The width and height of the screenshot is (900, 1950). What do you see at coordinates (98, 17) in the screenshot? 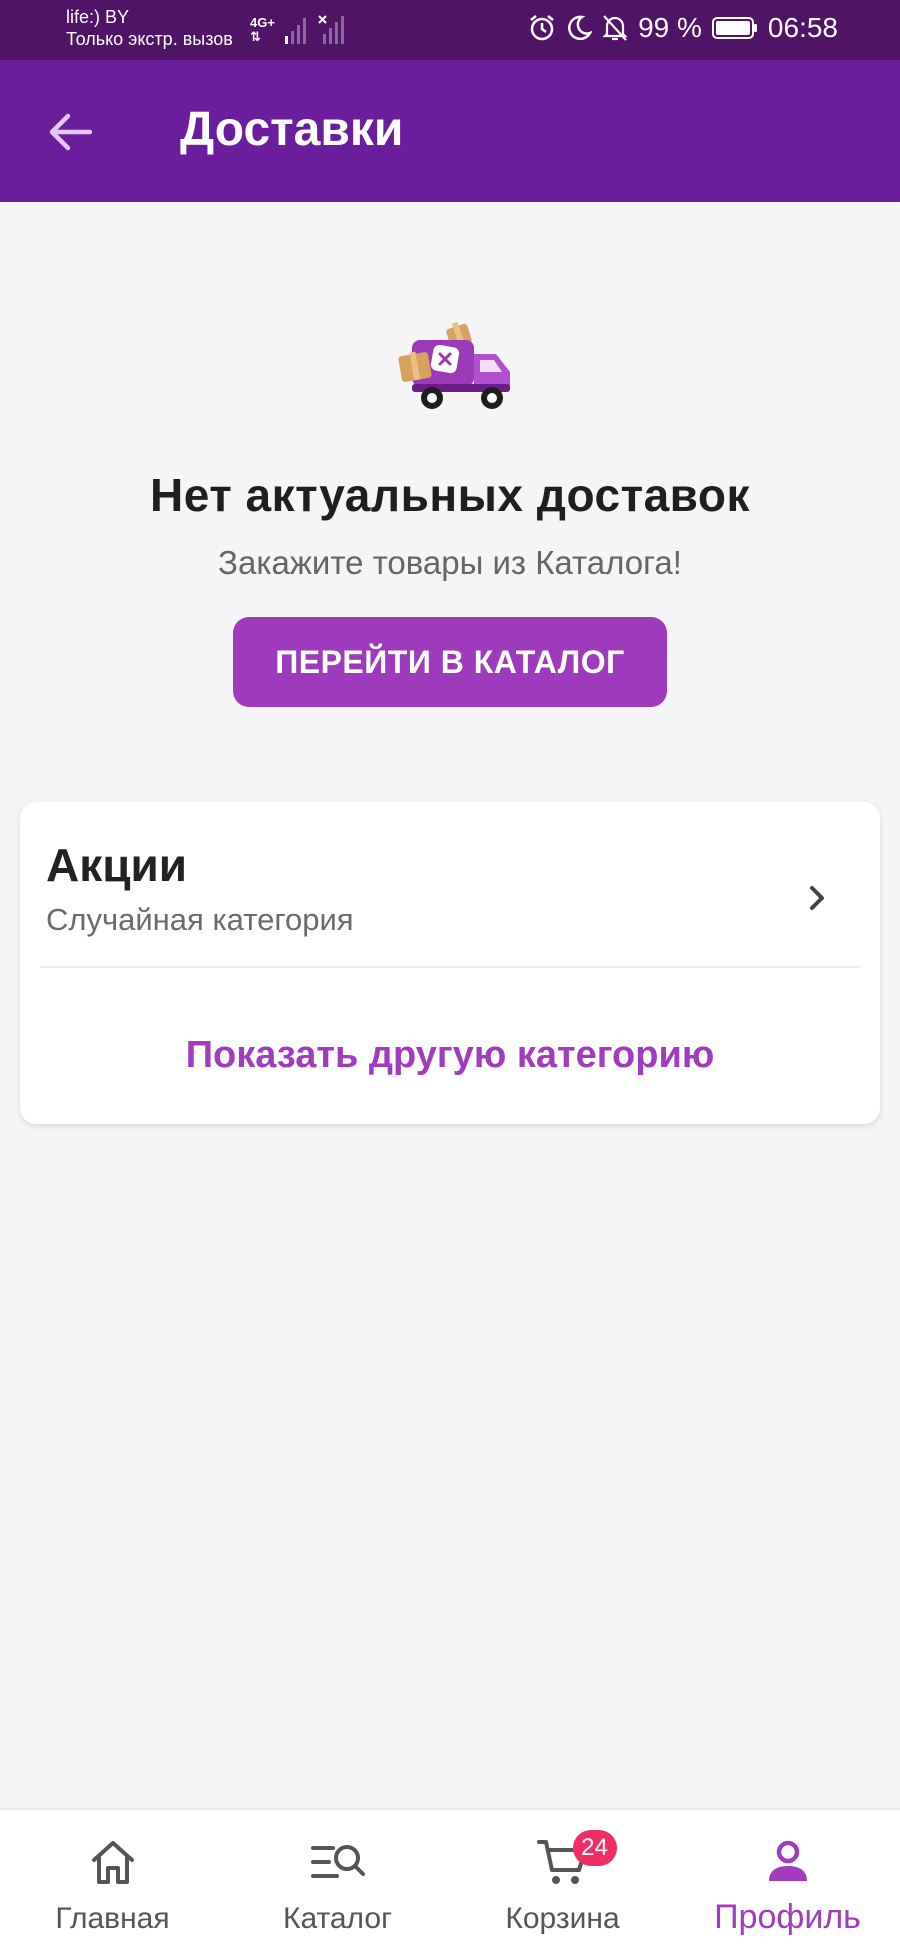
I see `carrier-name: life:) BY` at bounding box center [98, 17].